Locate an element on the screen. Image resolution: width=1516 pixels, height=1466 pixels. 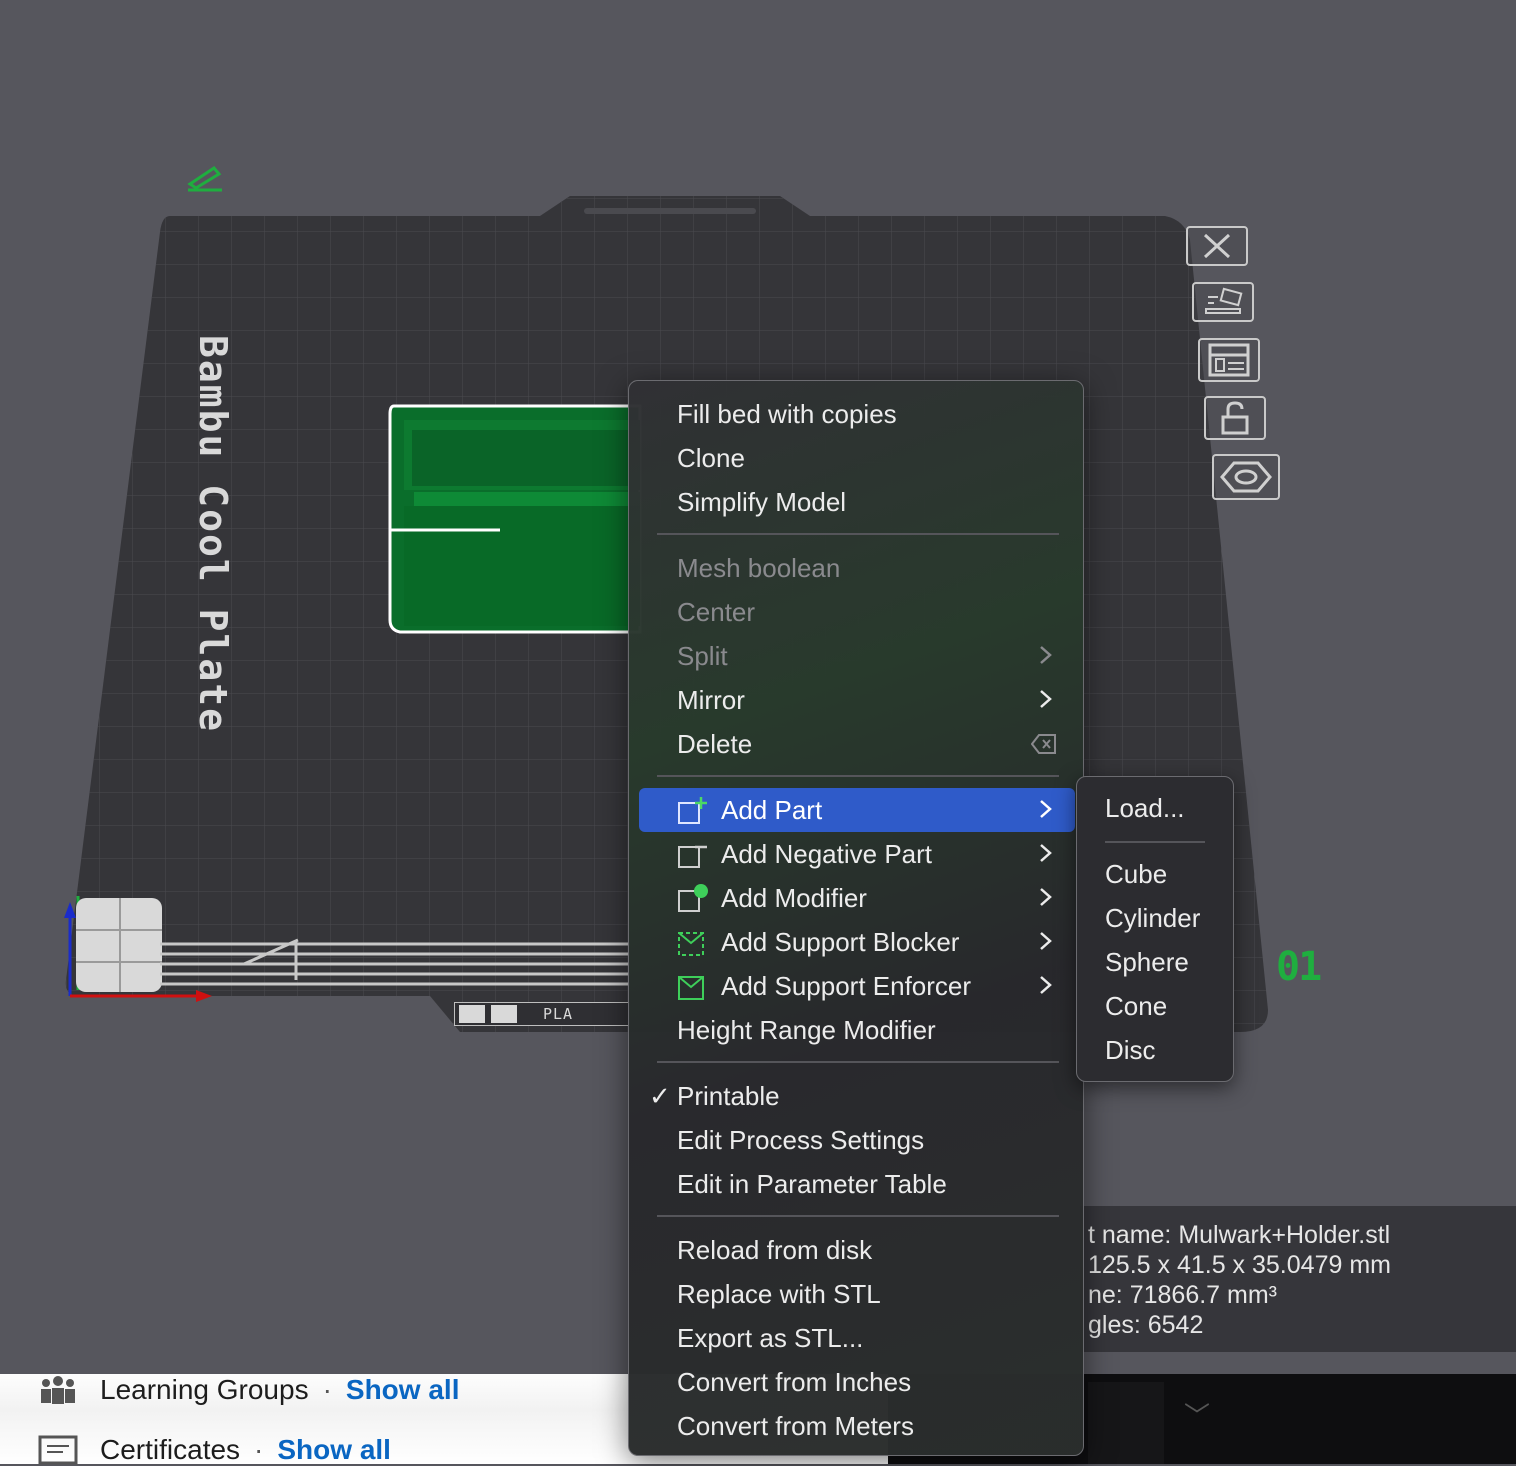
menu-item-delete: Delete is located at coordinates (857, 744).